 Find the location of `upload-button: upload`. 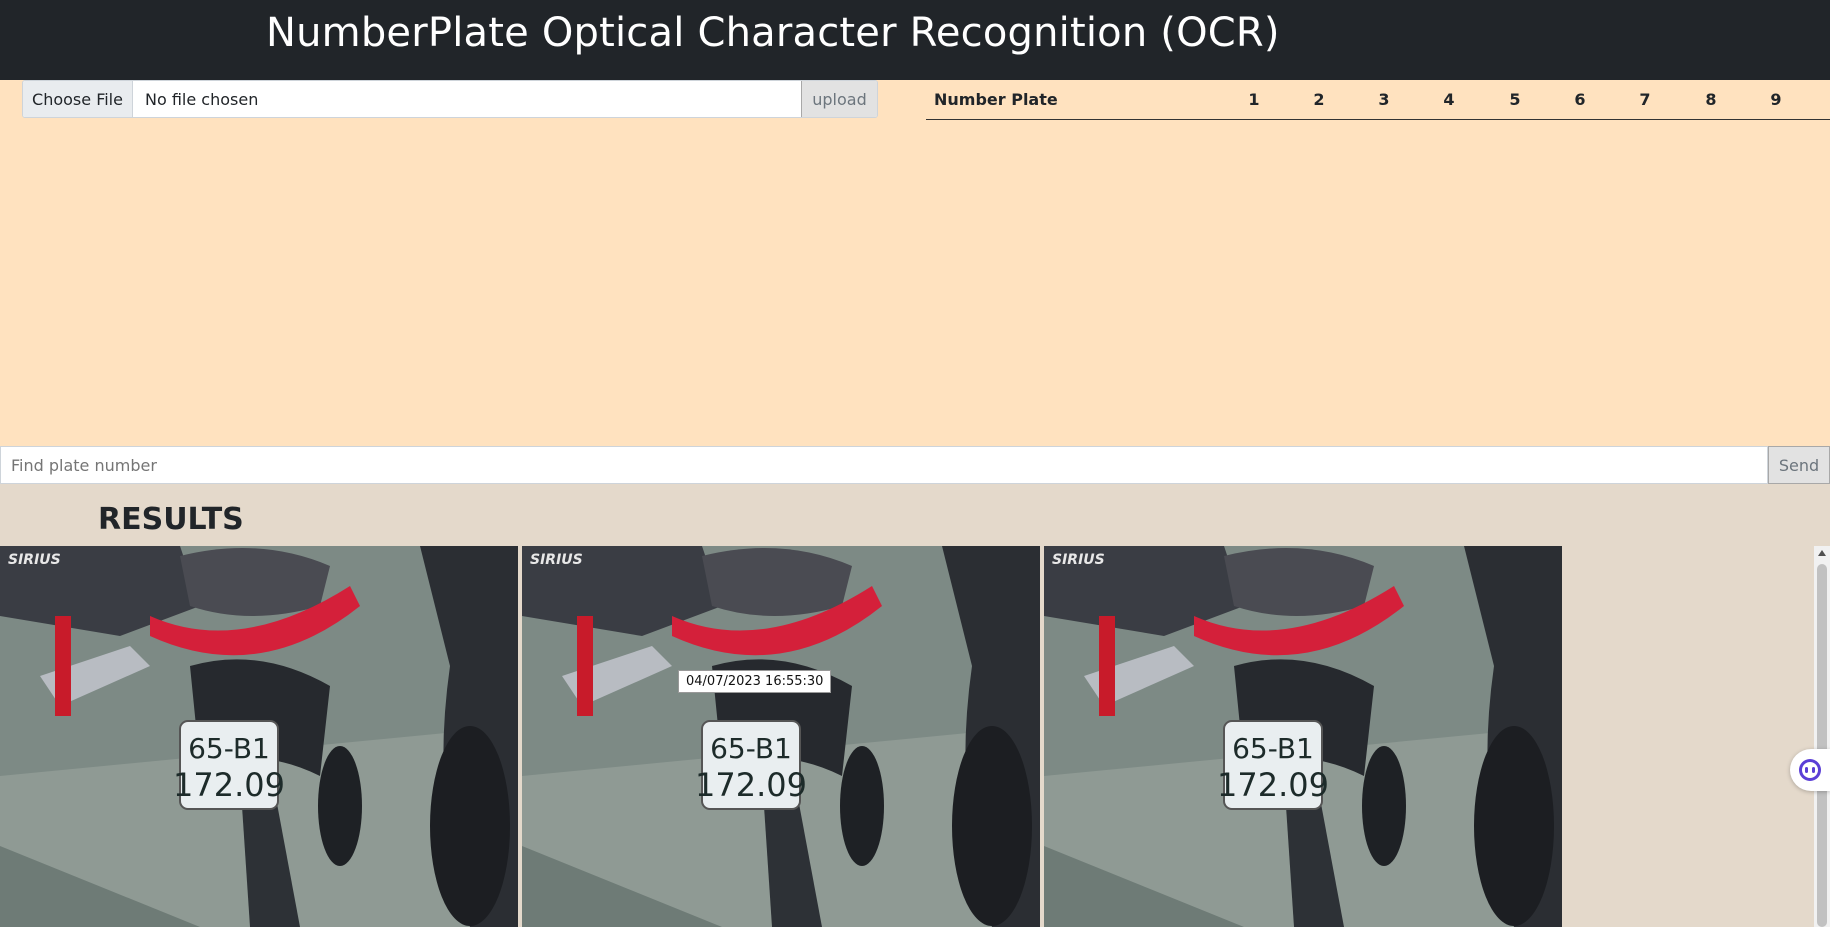

upload-button: upload is located at coordinates (839, 99).